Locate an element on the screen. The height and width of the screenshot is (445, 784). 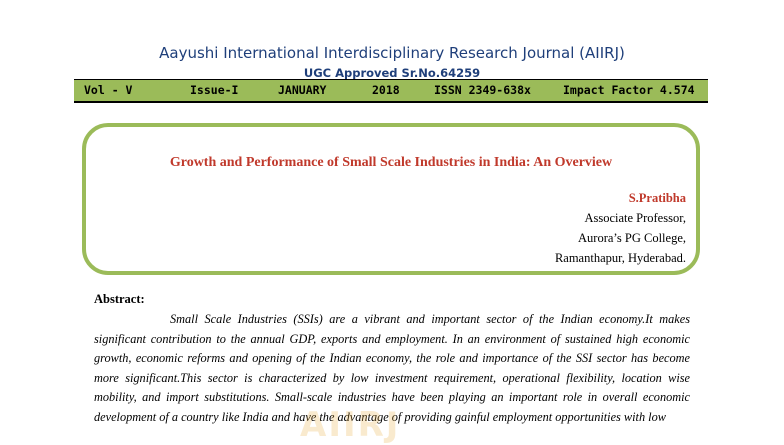
author-location: Ramanthapur, Hyderabad. is located at coordinates (620, 258).